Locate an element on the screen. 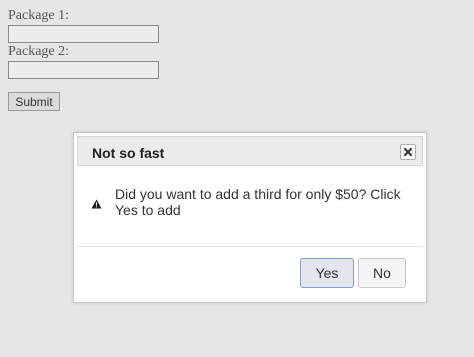  dialog-divider is located at coordinates (250, 246).